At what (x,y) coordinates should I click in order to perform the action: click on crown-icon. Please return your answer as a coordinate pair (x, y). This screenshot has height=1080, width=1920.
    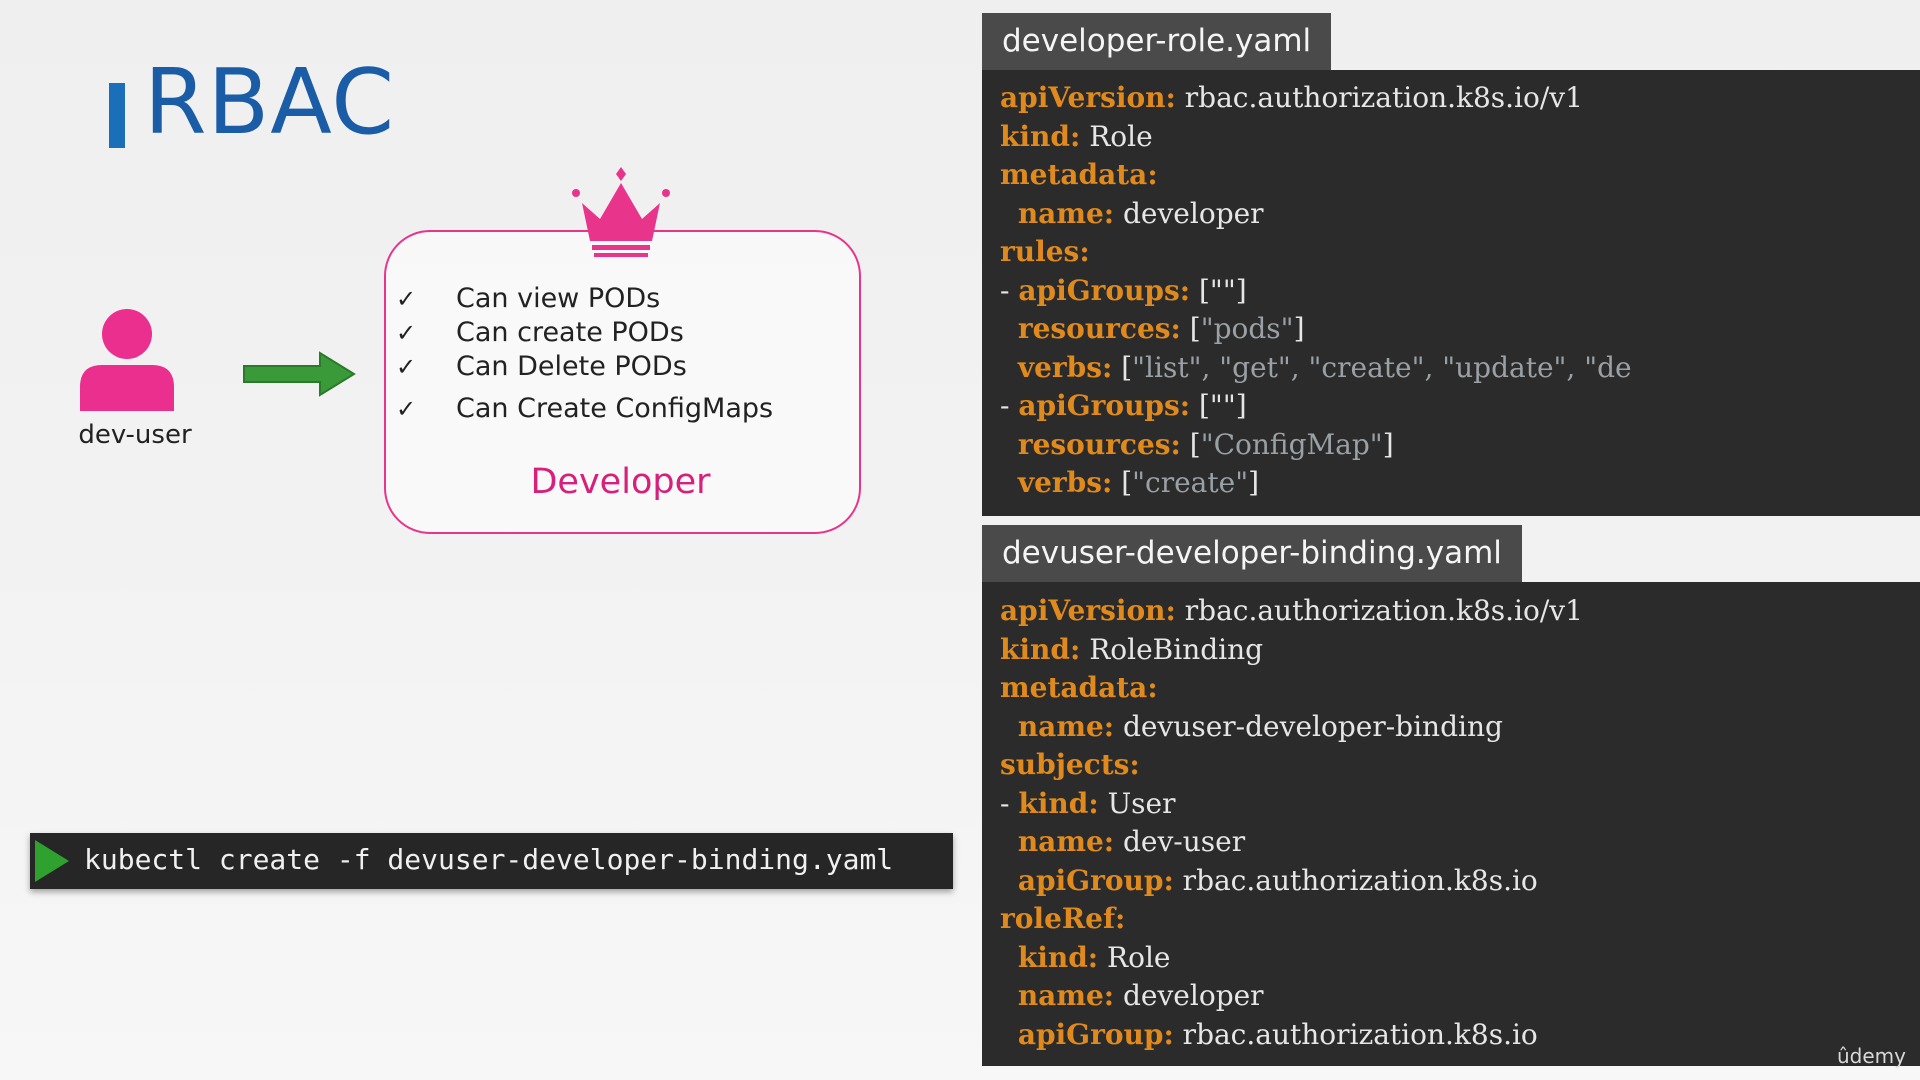
    Looking at the image, I should click on (621, 212).